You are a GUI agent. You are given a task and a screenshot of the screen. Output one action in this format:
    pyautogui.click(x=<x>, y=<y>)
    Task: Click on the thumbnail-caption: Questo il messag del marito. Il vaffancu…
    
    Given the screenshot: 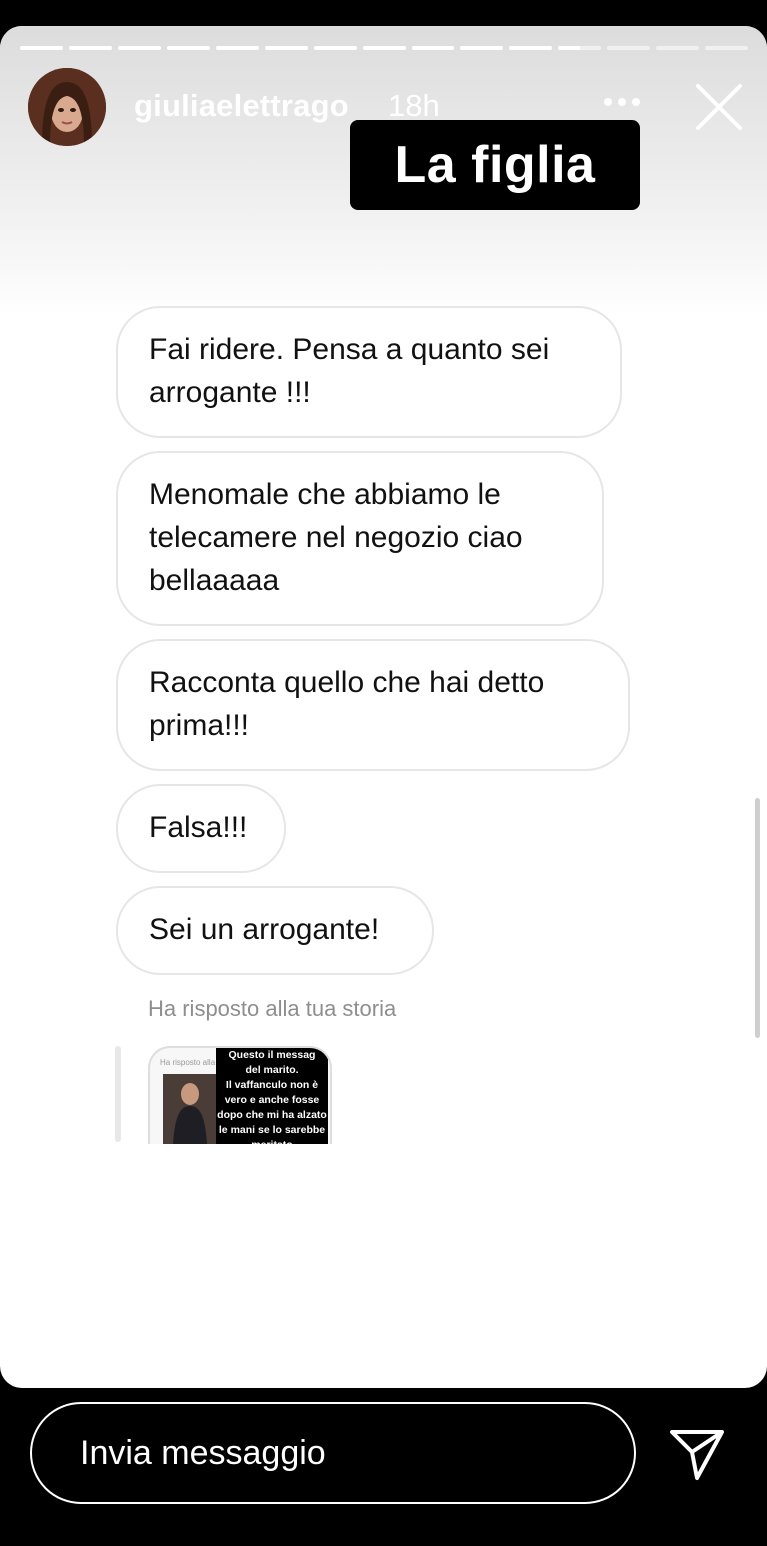 What is the action you would take?
    pyautogui.click(x=272, y=1096)
    